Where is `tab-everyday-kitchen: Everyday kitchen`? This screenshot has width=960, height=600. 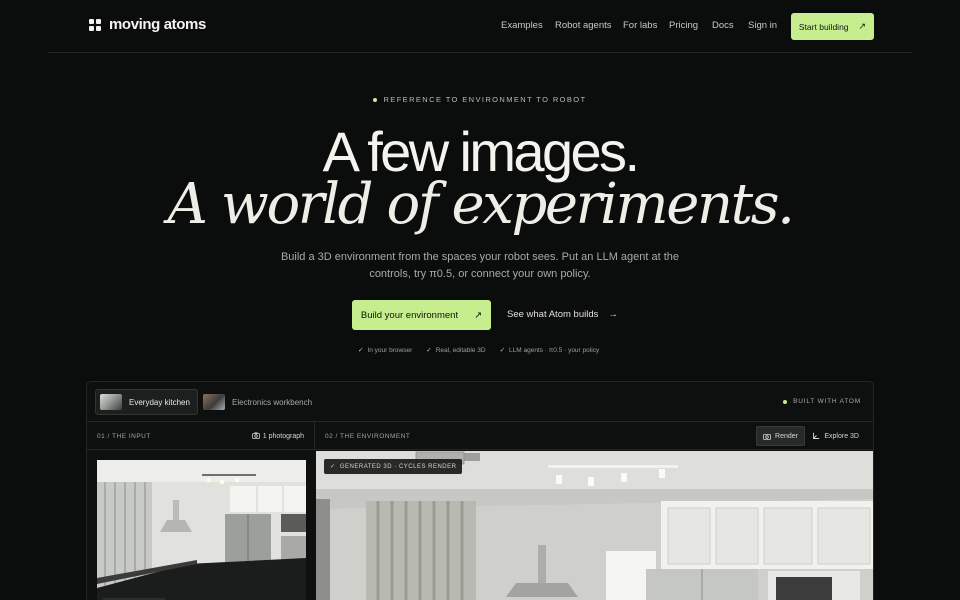
tab-everyday-kitchen: Everyday kitchen is located at coordinates (146, 402).